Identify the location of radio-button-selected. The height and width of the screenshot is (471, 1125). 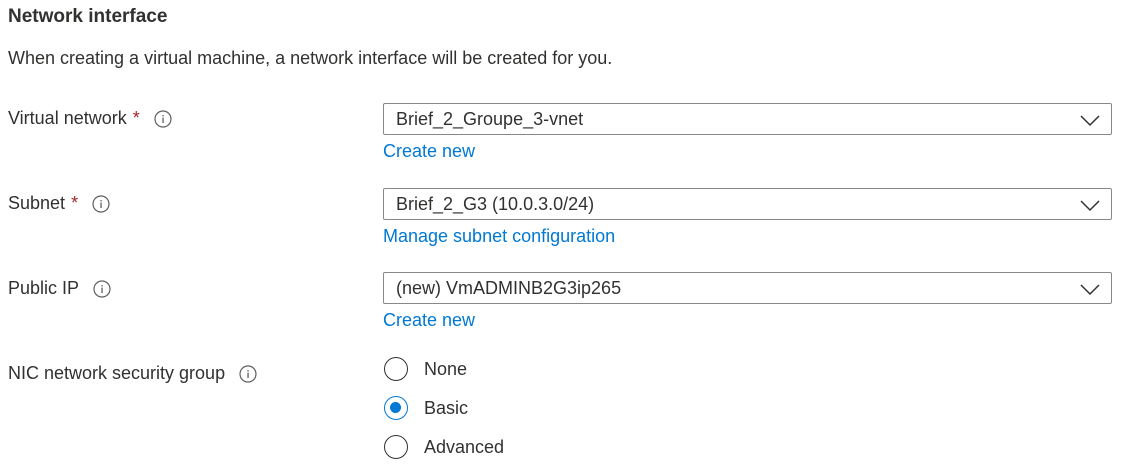
(396, 408).